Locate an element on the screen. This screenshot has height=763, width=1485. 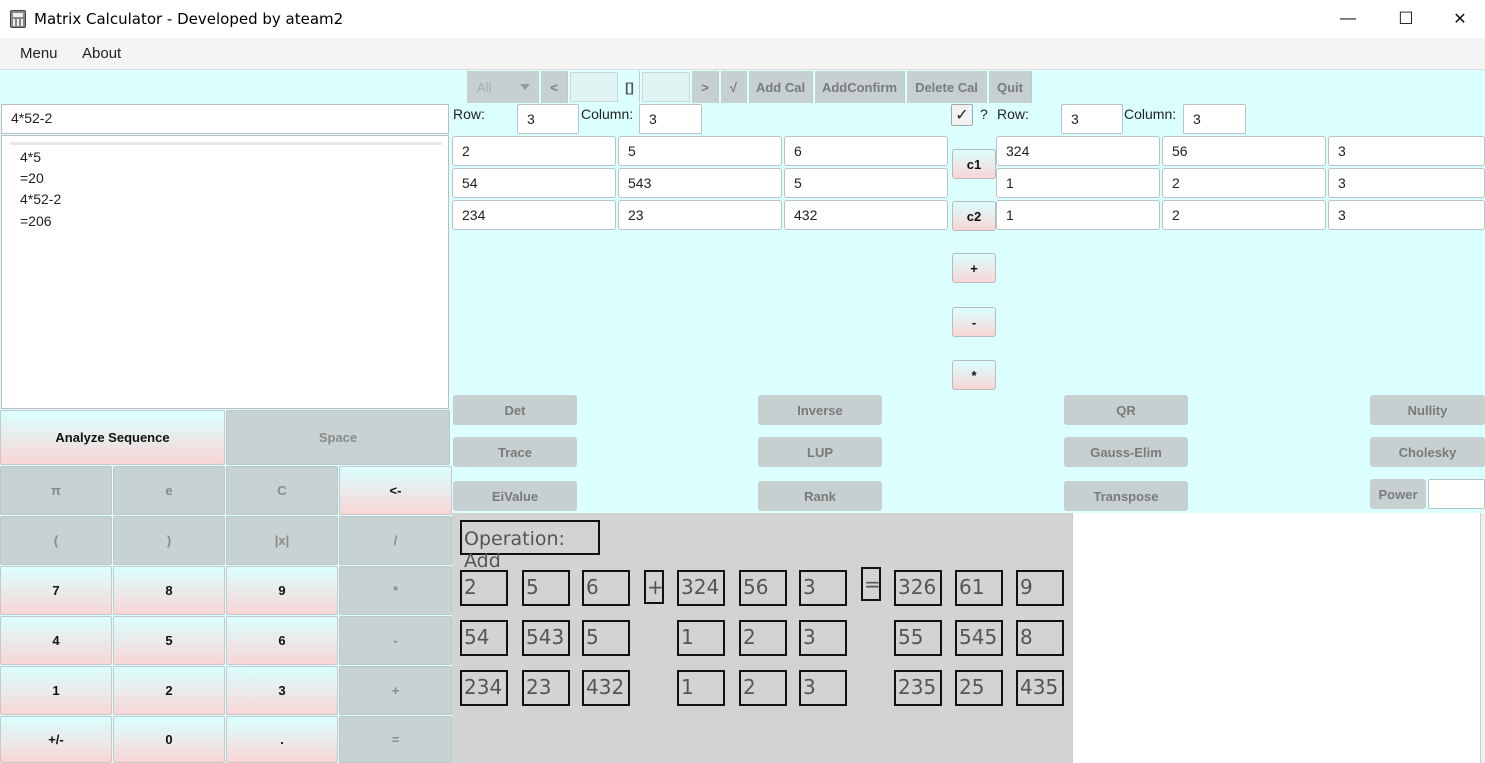
prev-button: < is located at coordinates (554, 87).